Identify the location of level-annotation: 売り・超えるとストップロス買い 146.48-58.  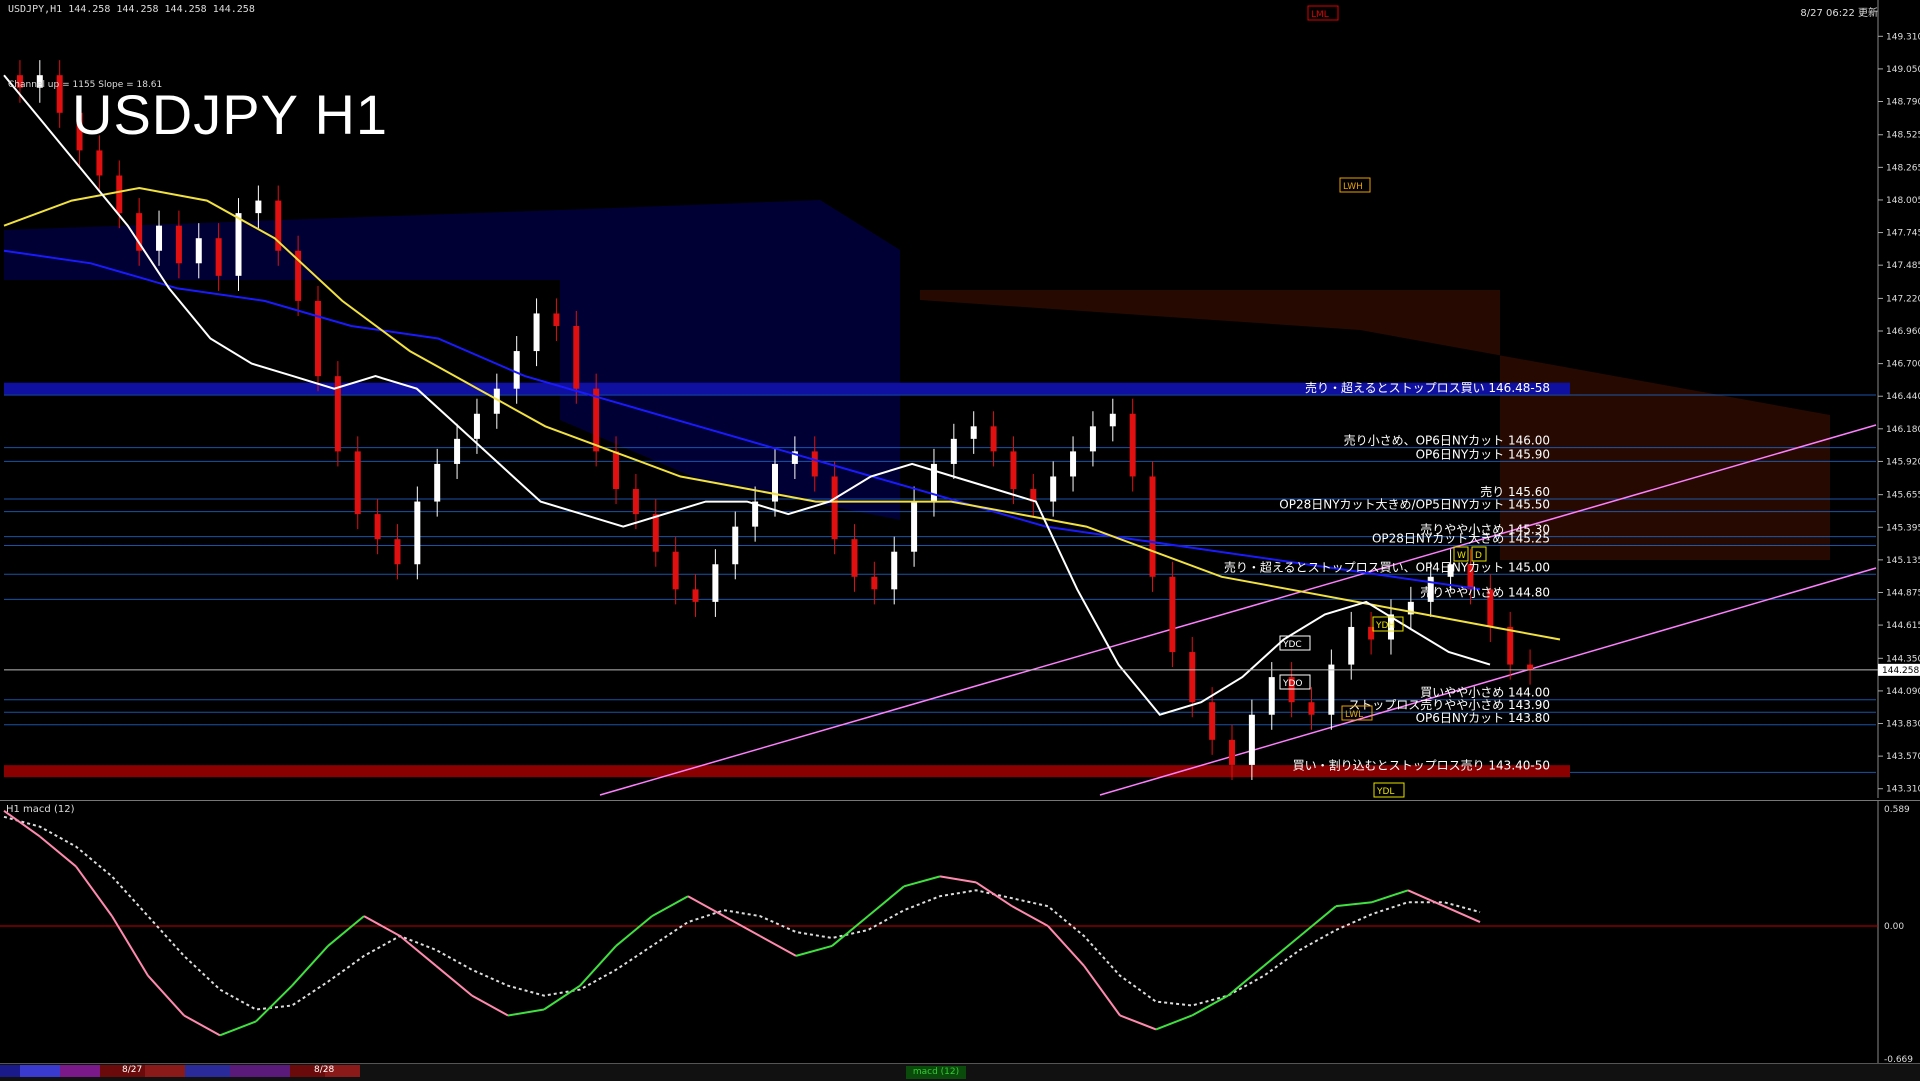
(1427, 387).